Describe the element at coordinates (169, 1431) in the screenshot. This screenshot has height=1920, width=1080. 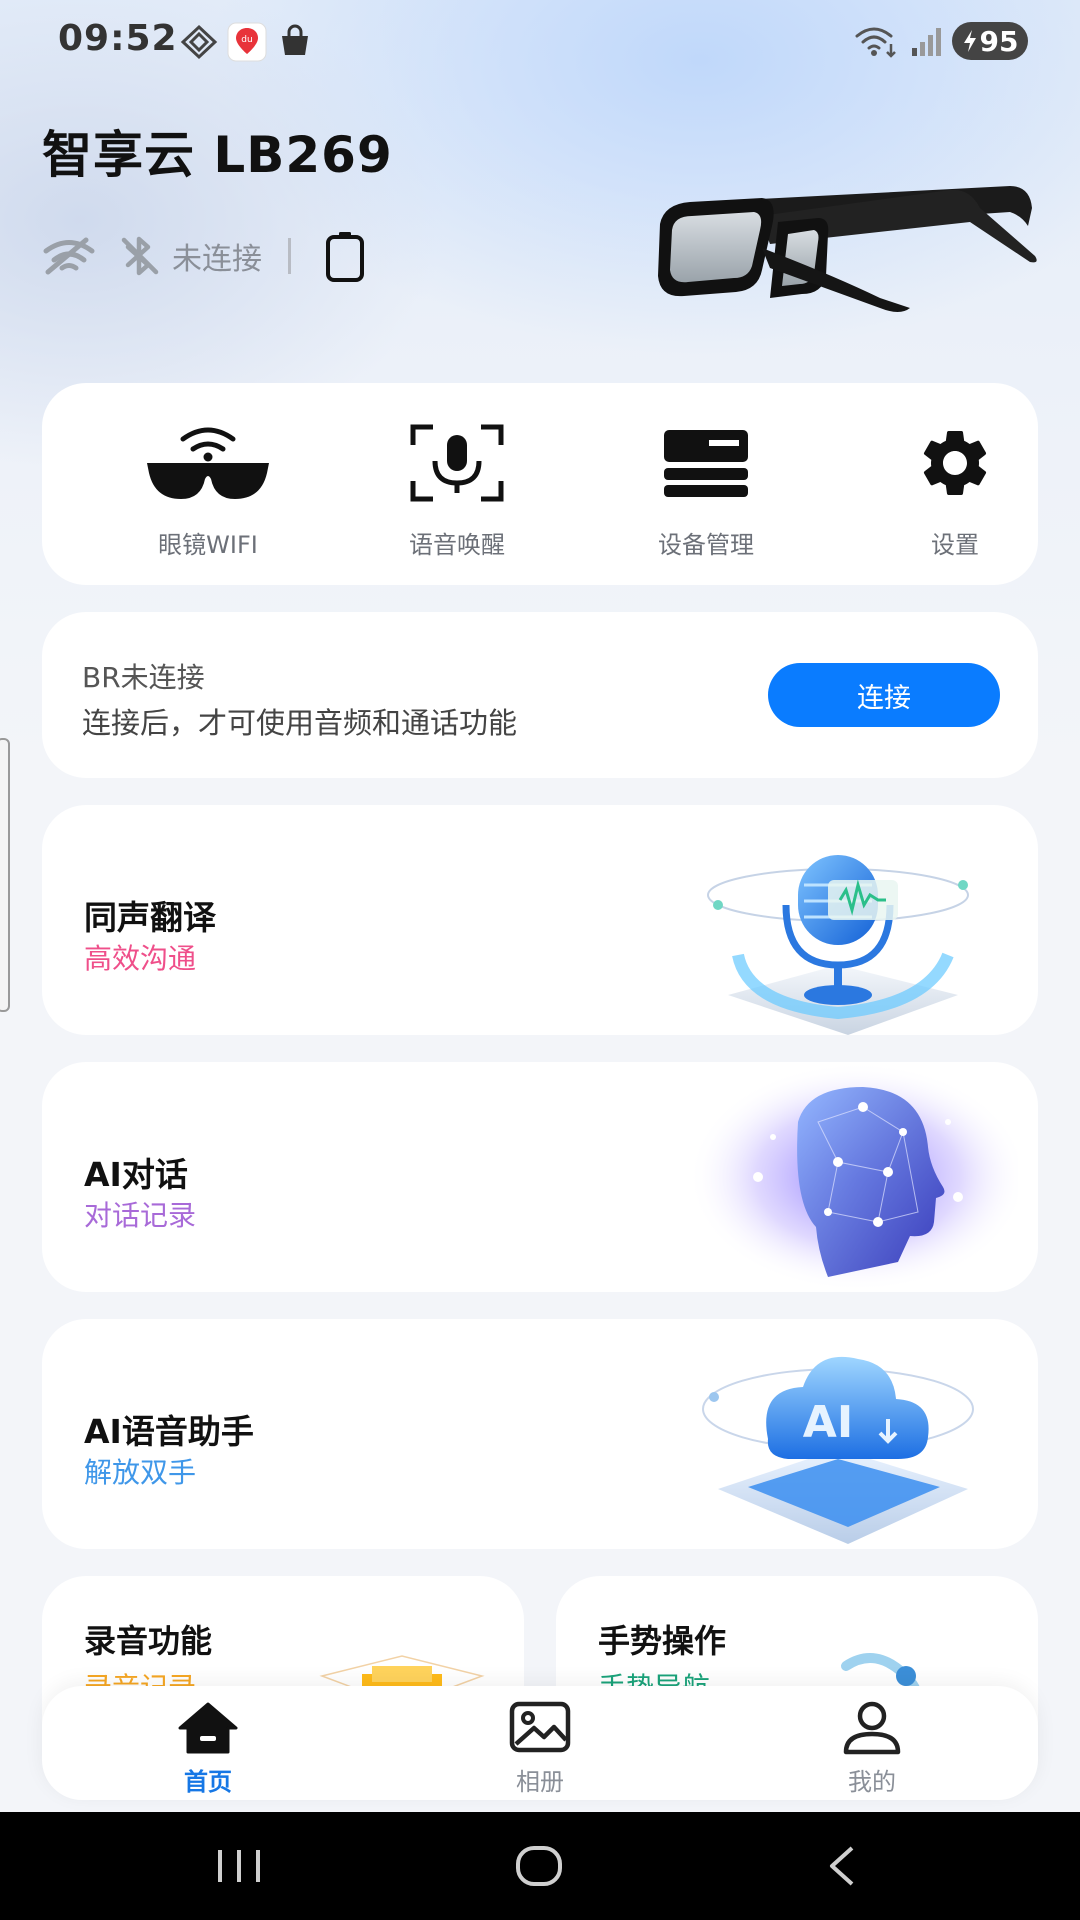
I see `feature-title: AI语音助手` at that location.